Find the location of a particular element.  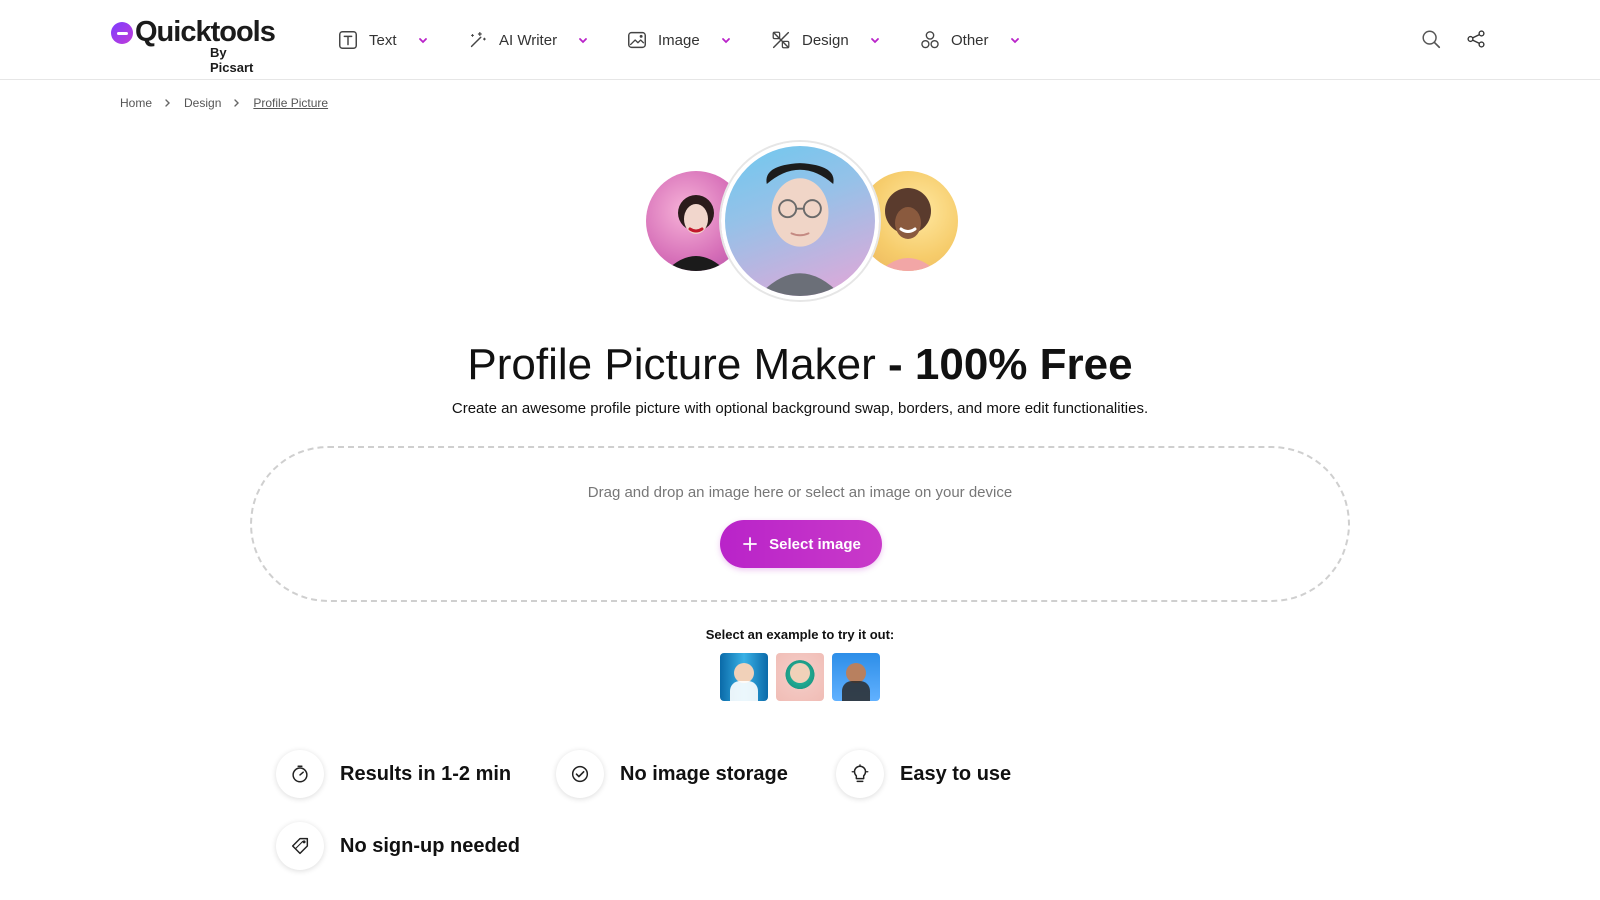

lightbulb-icon is located at coordinates (860, 774).